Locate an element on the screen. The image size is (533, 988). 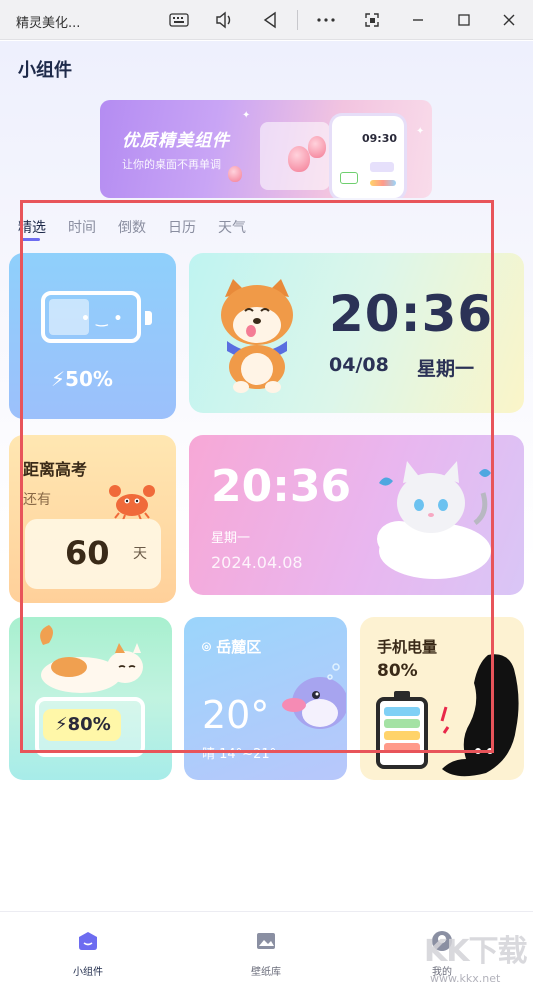
battery-percent: ⚡80% is located at coordinates (83, 724).